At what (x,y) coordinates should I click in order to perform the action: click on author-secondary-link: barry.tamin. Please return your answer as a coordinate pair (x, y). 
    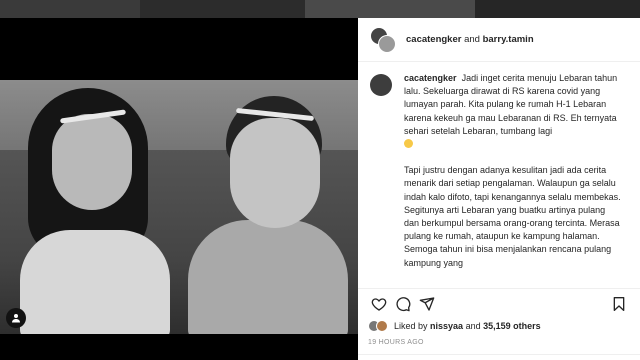
    Looking at the image, I should click on (508, 39).